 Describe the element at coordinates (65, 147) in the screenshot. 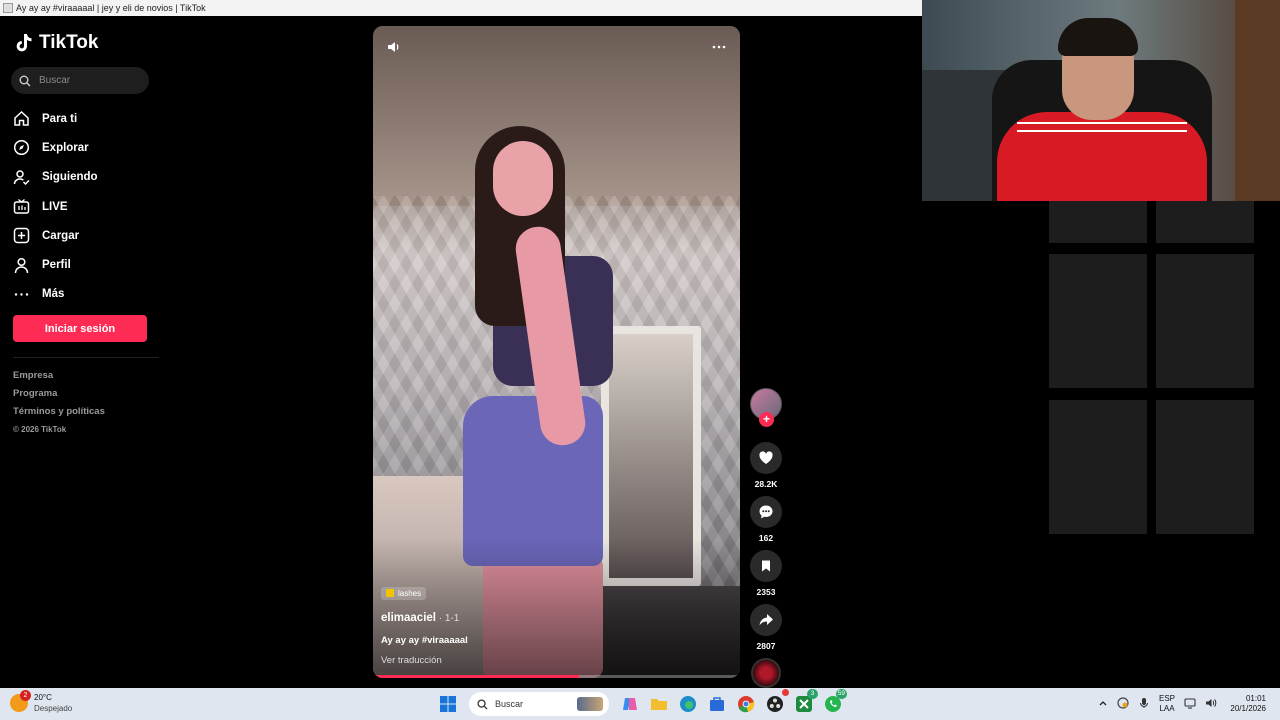

I see `sidebar-item-label: Explorar` at that location.